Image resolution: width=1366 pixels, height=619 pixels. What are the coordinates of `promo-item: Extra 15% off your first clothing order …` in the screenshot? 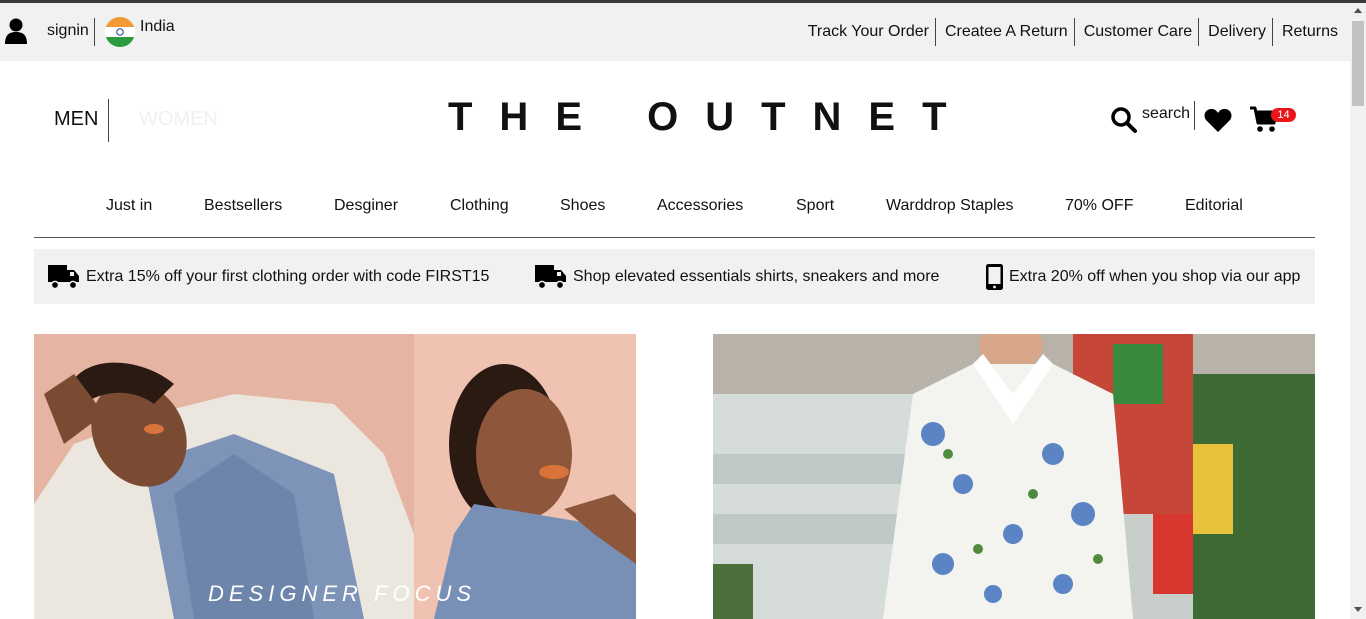 It's located at (268, 277).